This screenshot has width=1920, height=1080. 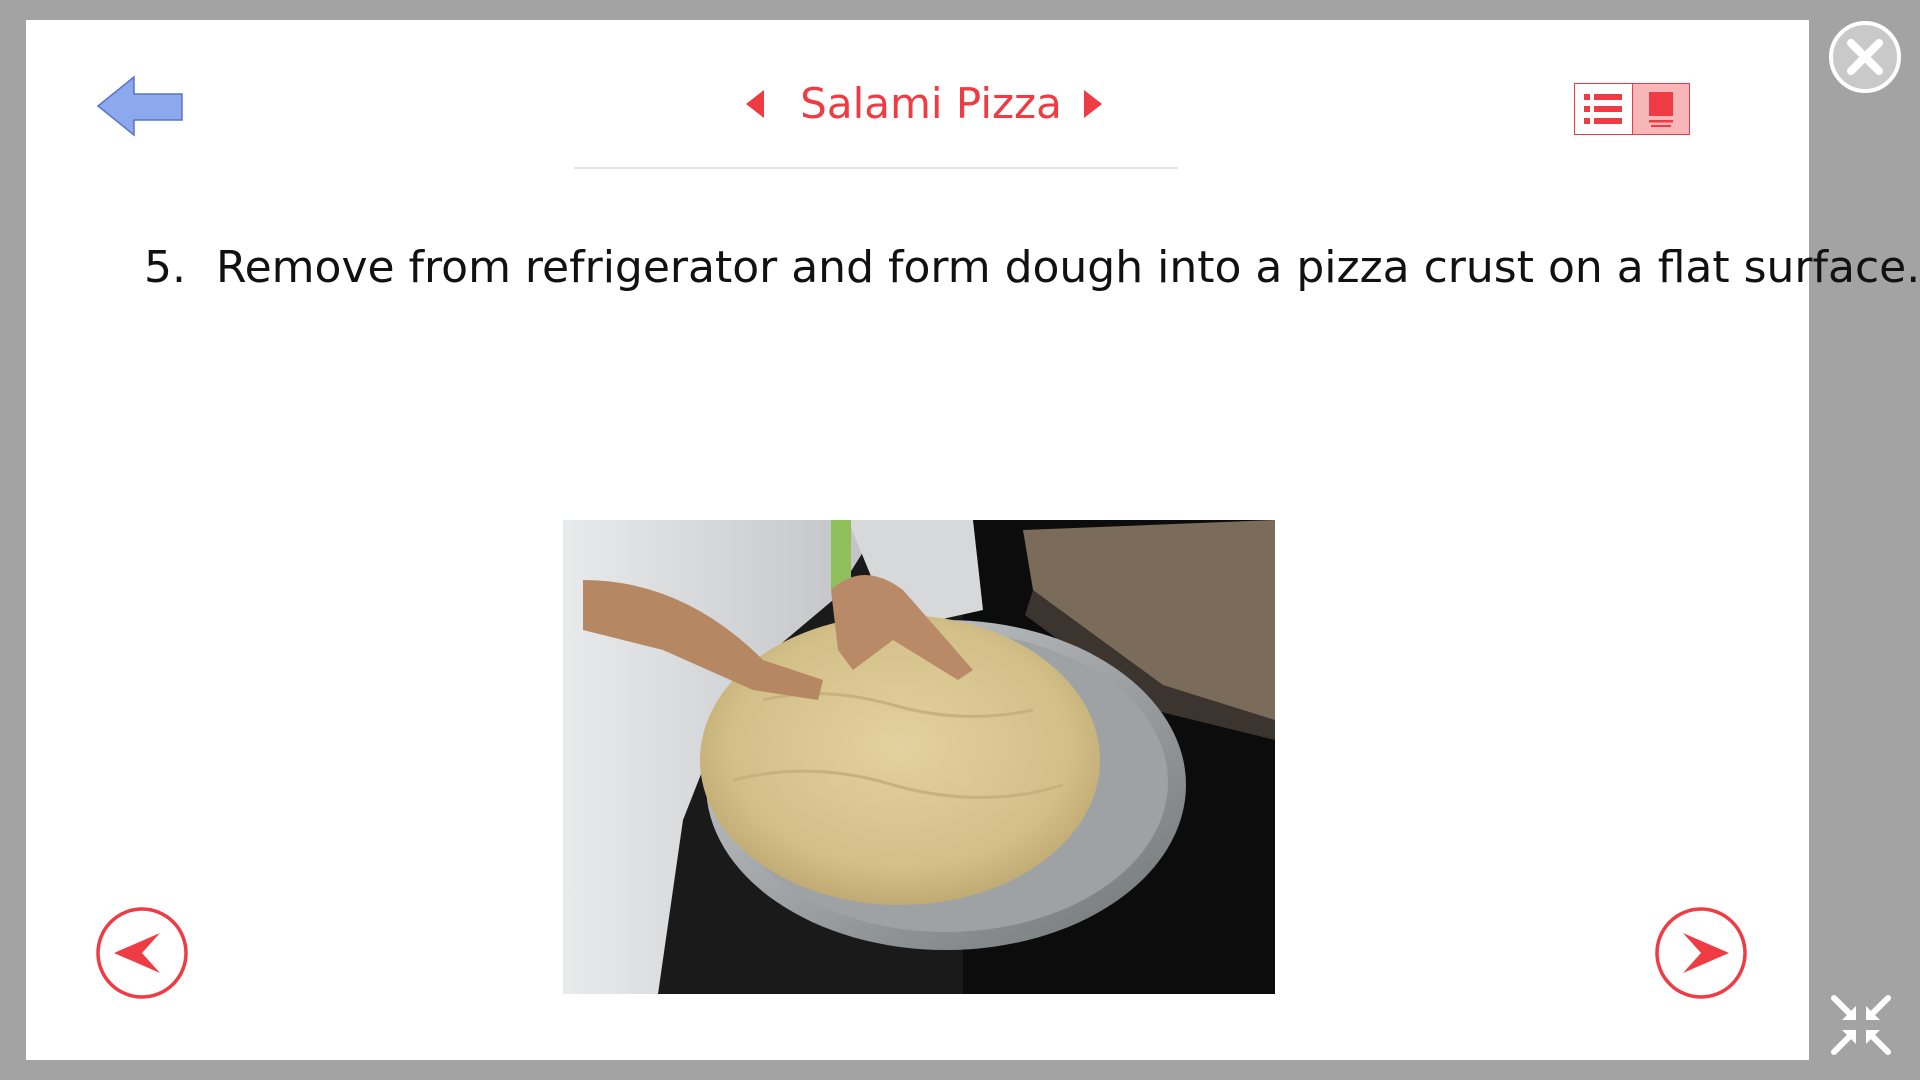 I want to click on title-bar: Salami Pizza, so click(x=917, y=104).